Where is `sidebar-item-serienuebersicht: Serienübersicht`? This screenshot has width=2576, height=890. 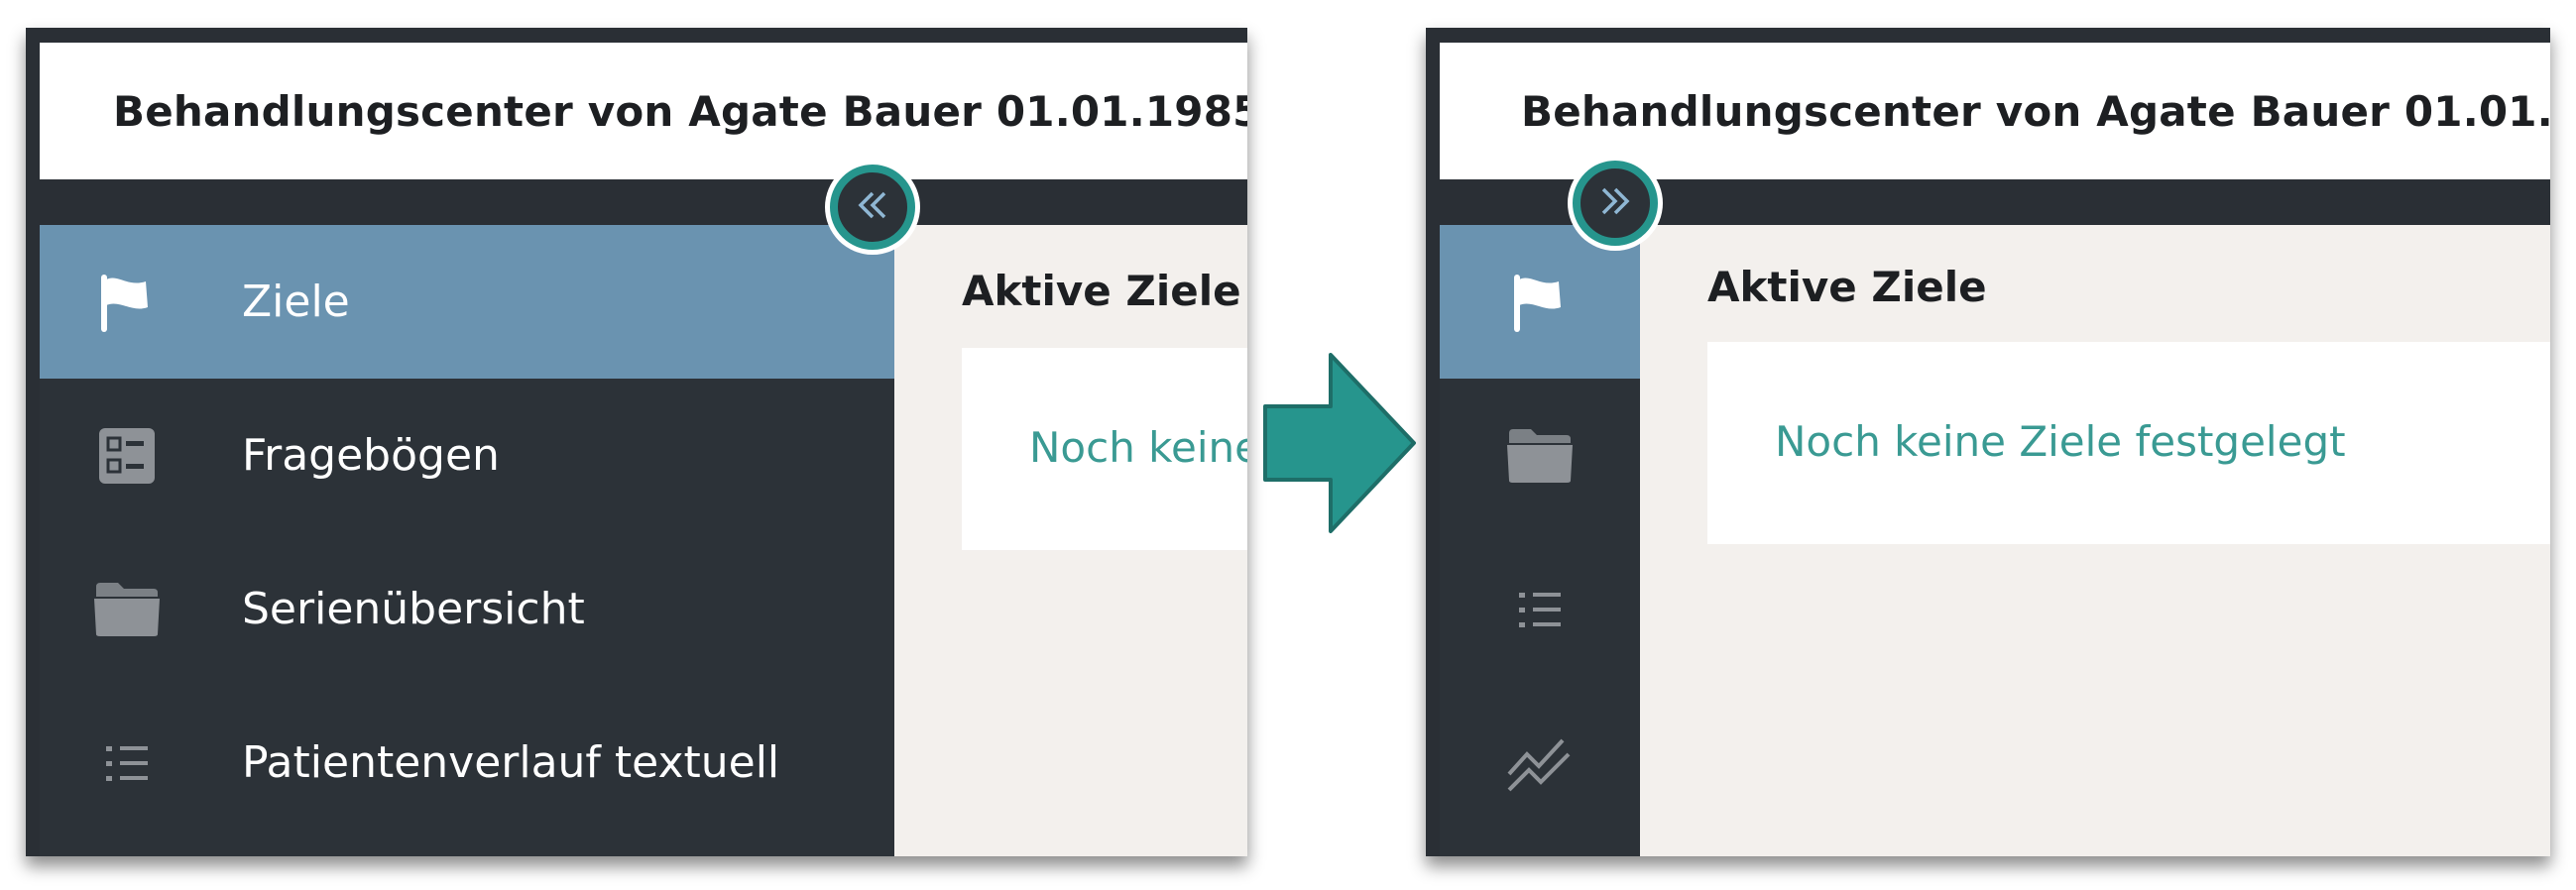
sidebar-item-serienuebersicht: Serienübersicht is located at coordinates (467, 609).